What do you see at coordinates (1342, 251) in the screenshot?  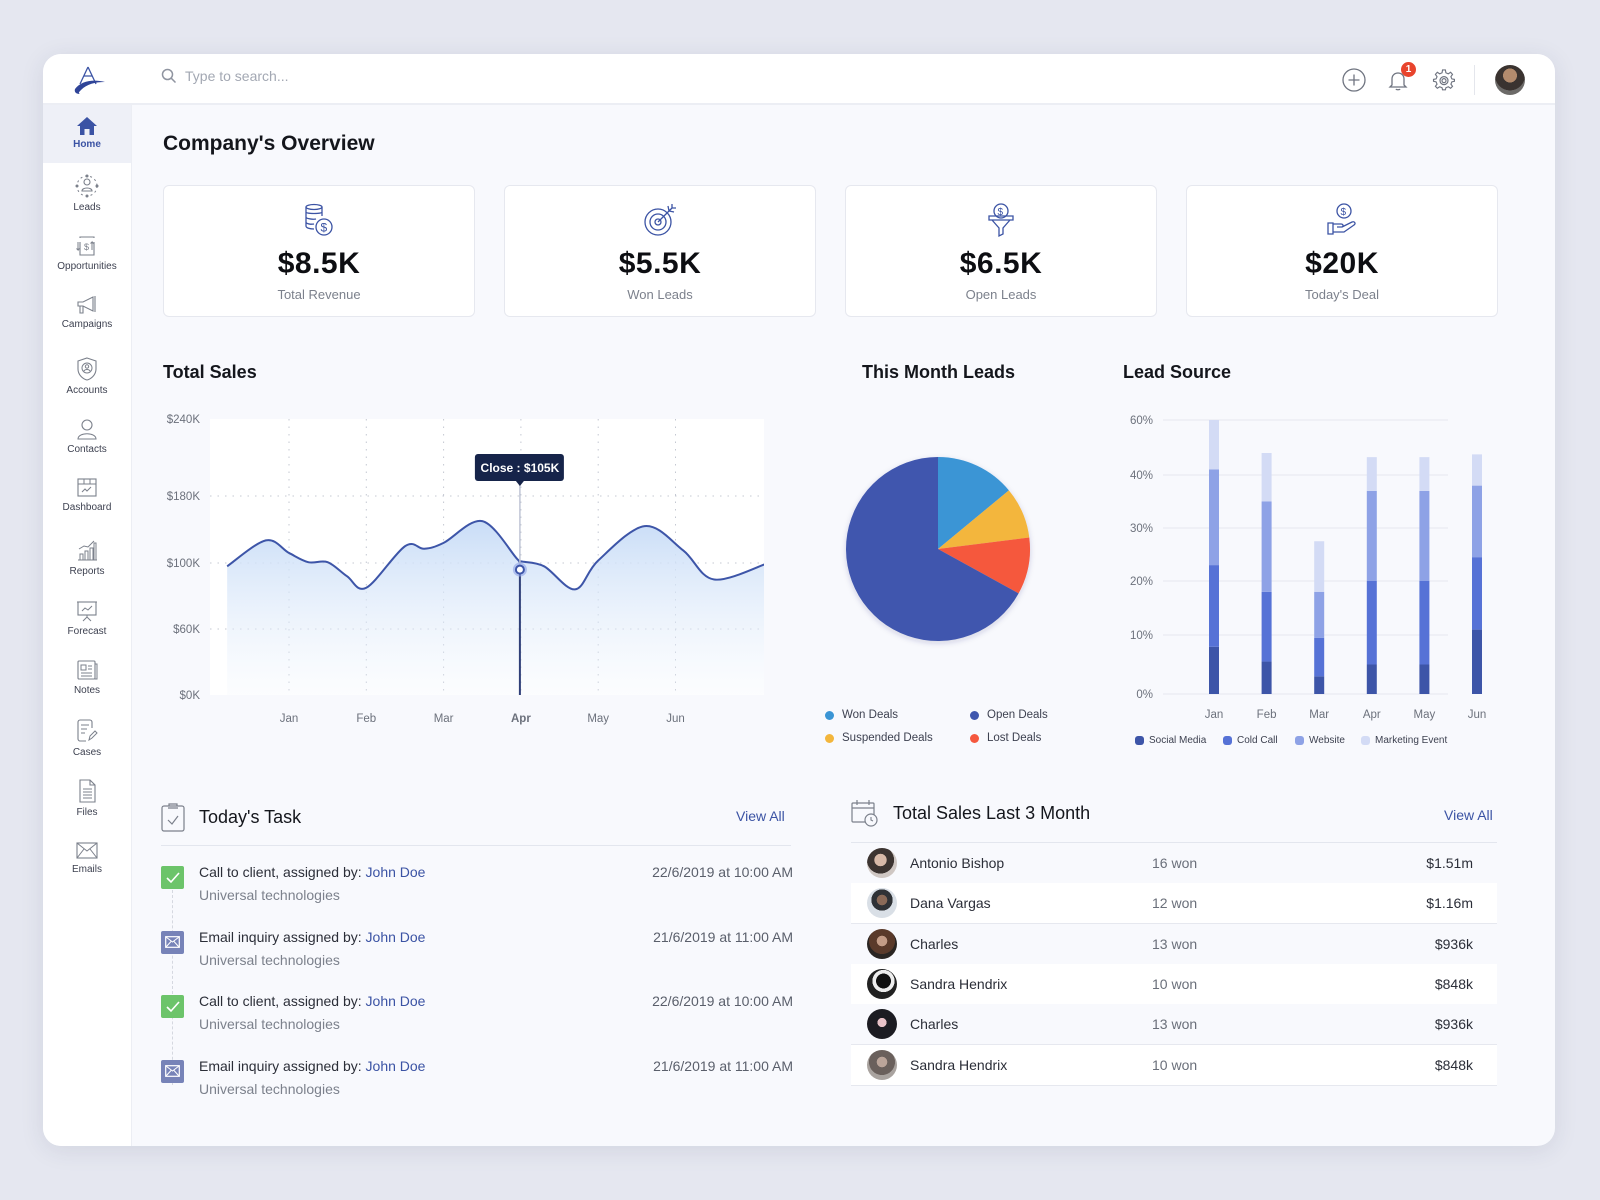 I see `kpi-card-todays-deal: $ $20K Today's Deal` at bounding box center [1342, 251].